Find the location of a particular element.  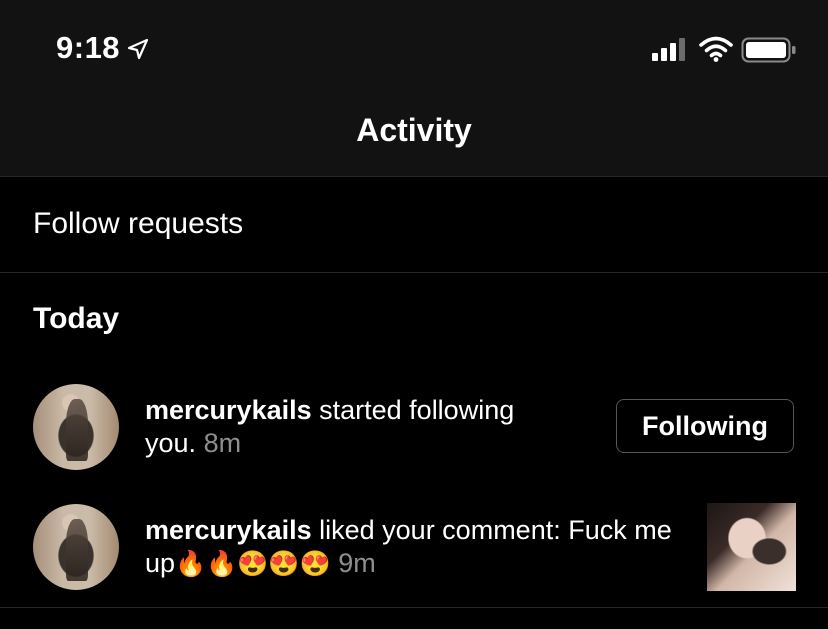

status-bar: 9:18 is located at coordinates (414, 46).